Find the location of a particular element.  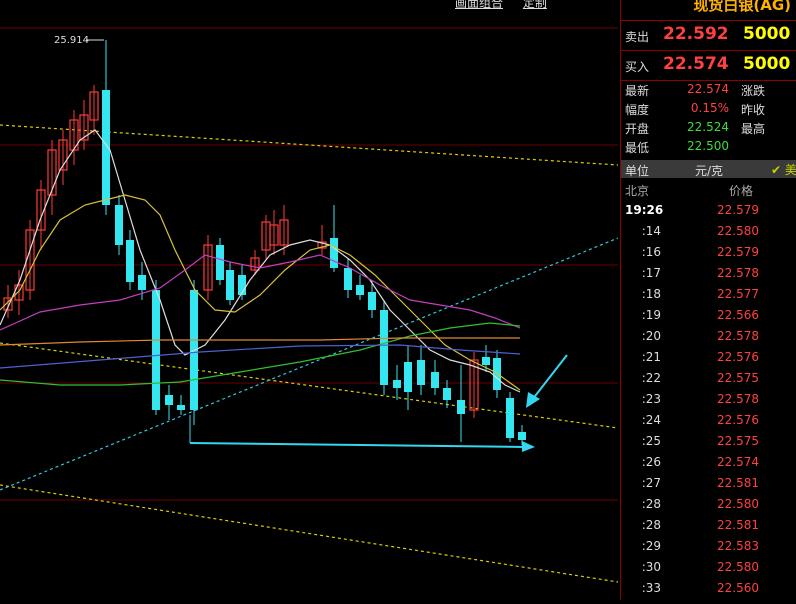

instrument-title: 现货白银(AG) is located at coordinates (742, 7).